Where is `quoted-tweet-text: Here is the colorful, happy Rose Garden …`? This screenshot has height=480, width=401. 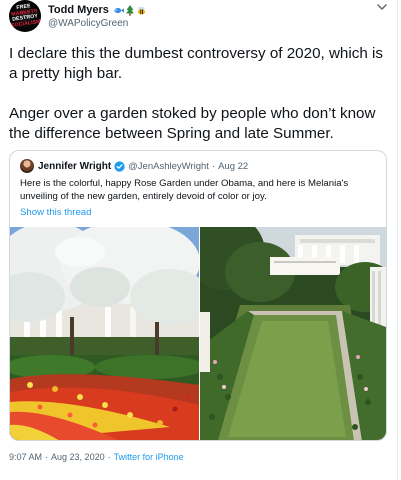
quoted-tweet-text: Here is the colorful, happy Rose Garden … is located at coordinates (184, 190).